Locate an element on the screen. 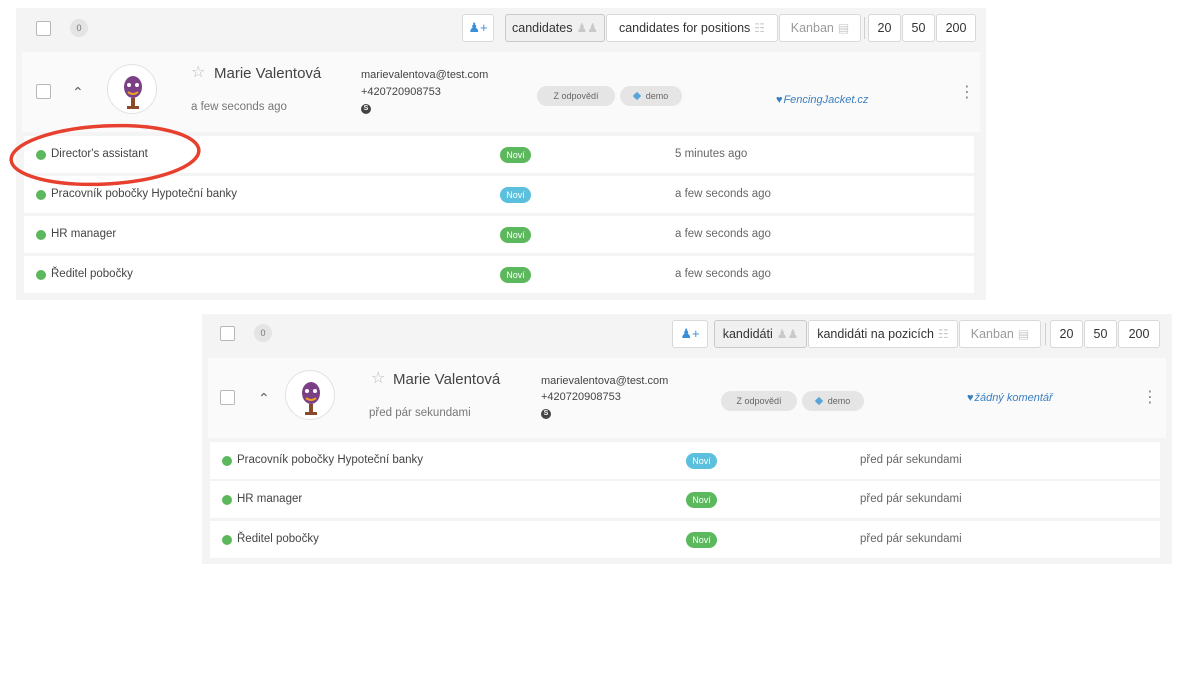 The height and width of the screenshot is (678, 1200). comment-link: ♥ žádný komentář is located at coordinates (1010, 398).